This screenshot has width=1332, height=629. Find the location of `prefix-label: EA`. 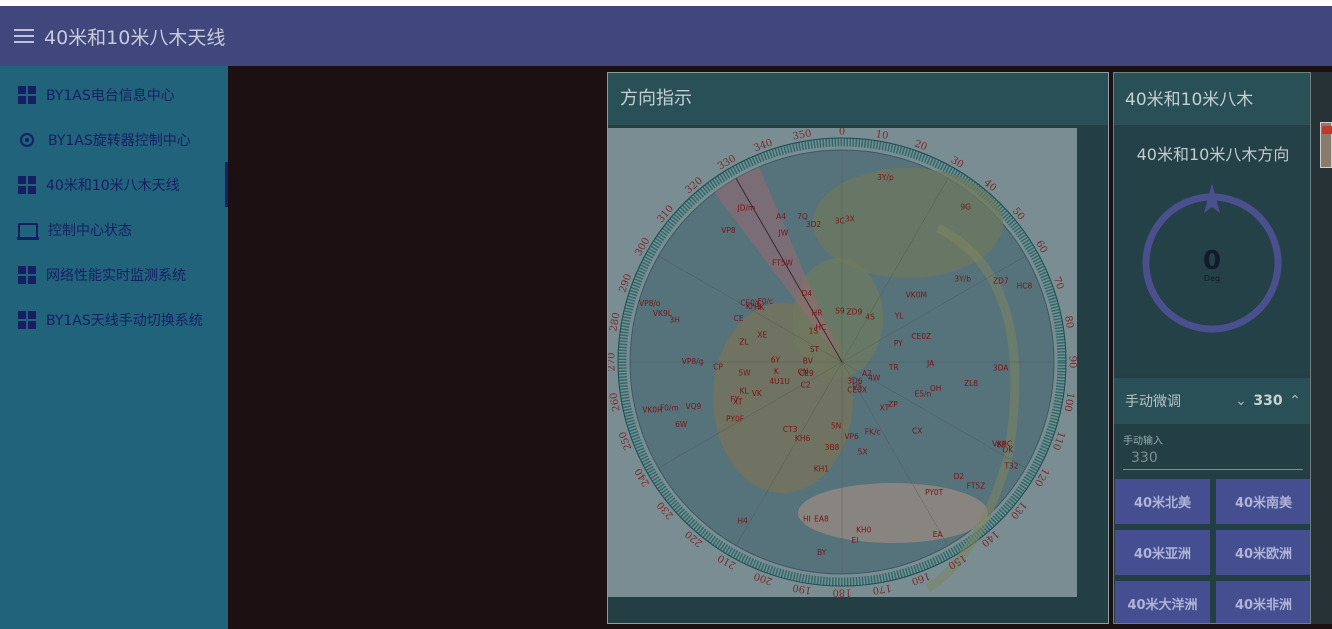

prefix-label: EA is located at coordinates (938, 534).